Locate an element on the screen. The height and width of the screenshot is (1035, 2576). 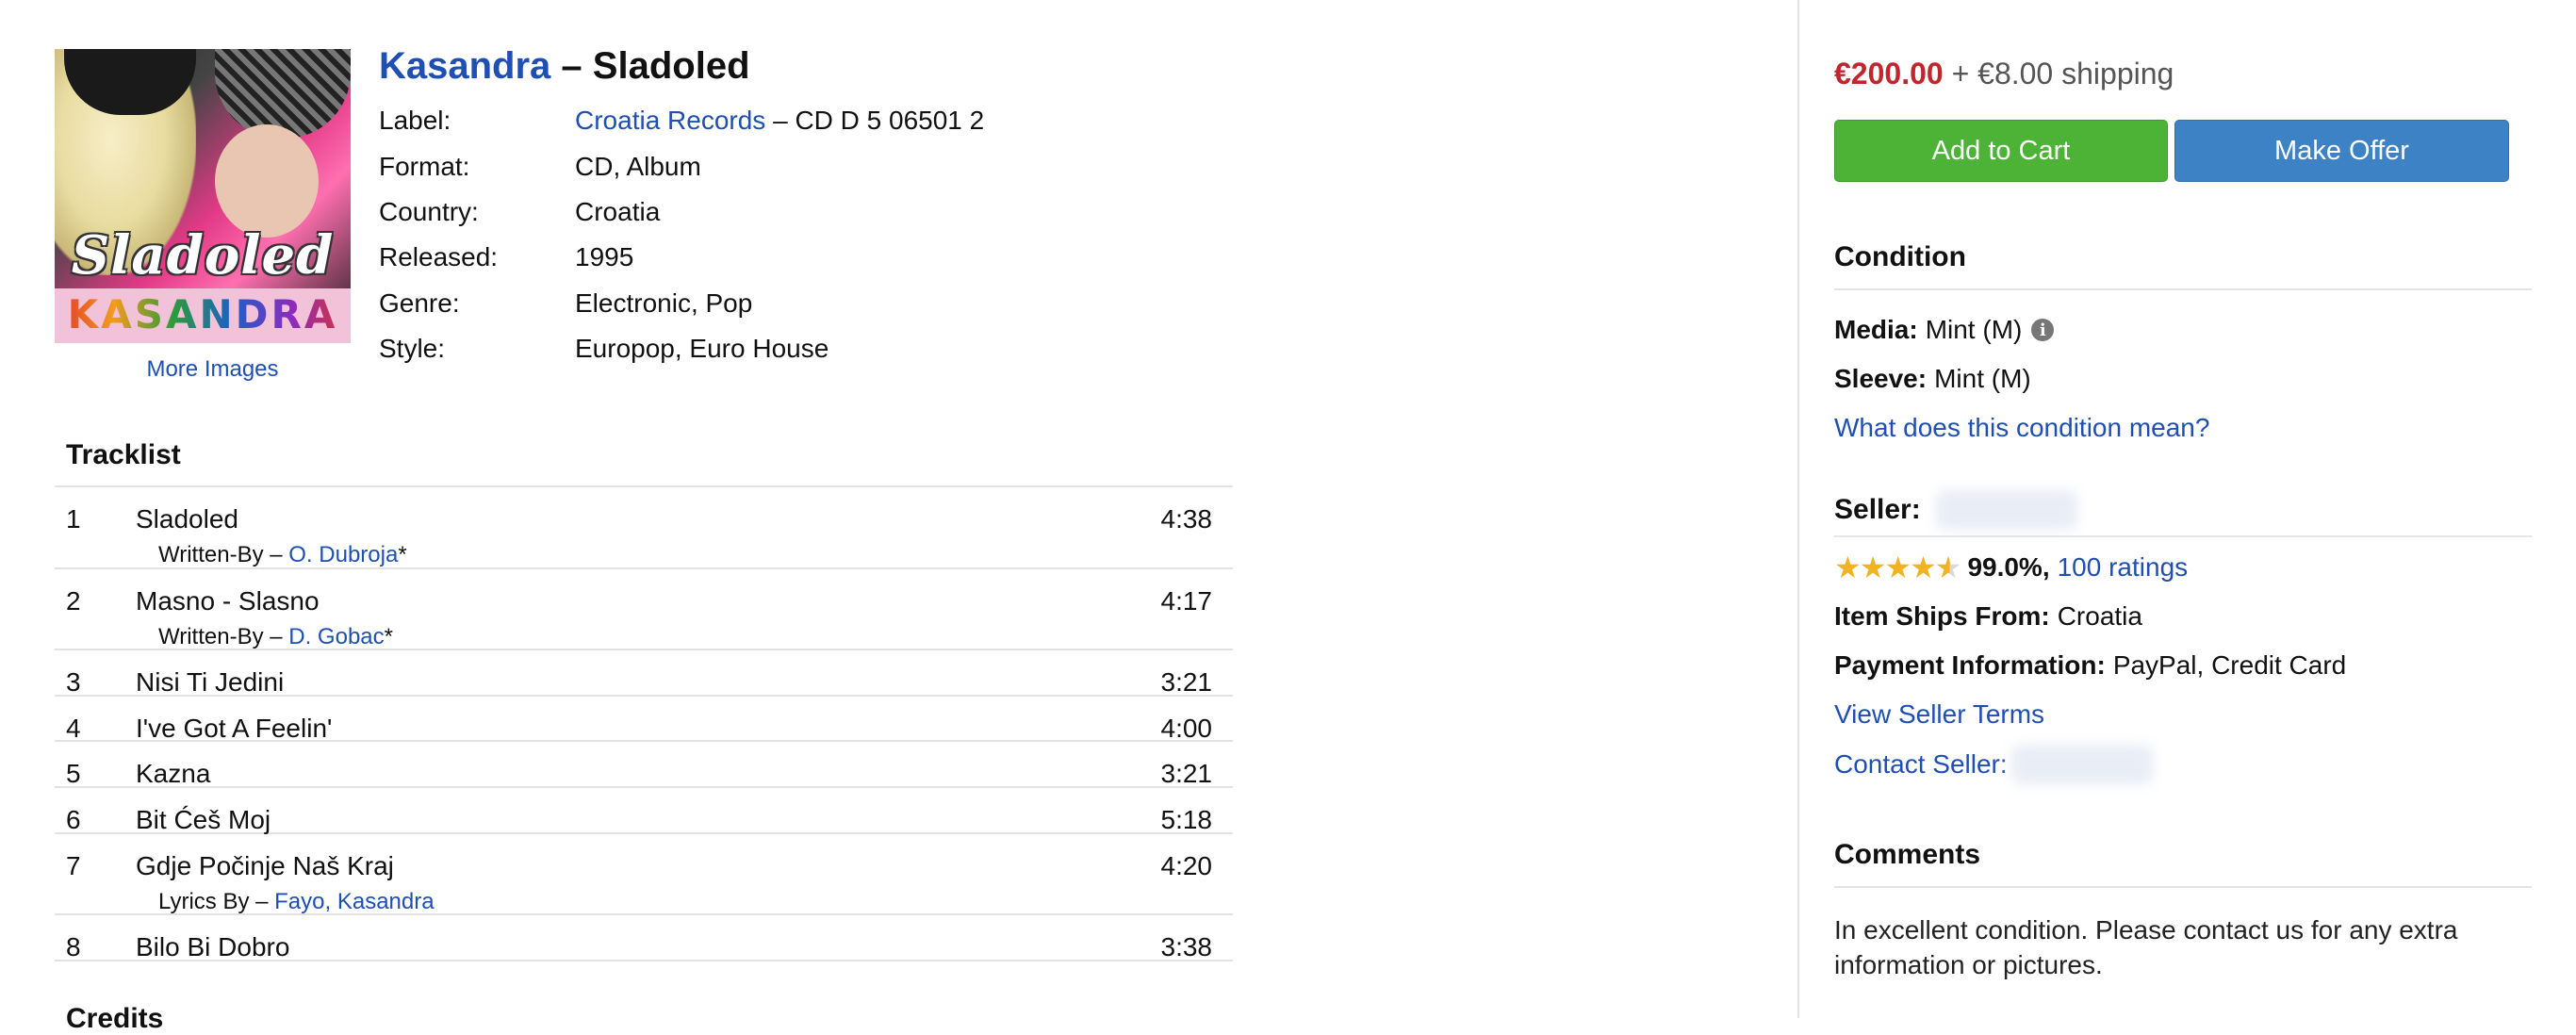
detail-value: 1995 is located at coordinates (604, 257).